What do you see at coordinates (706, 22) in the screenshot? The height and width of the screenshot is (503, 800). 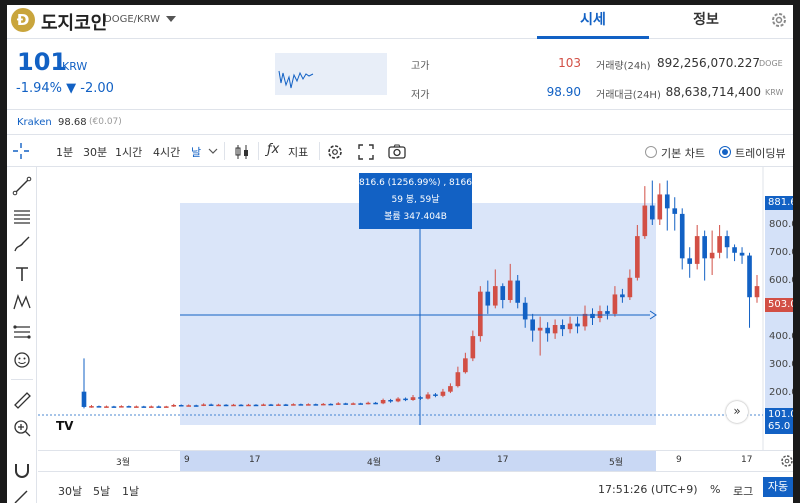 I see `tab-info: 정보` at bounding box center [706, 22].